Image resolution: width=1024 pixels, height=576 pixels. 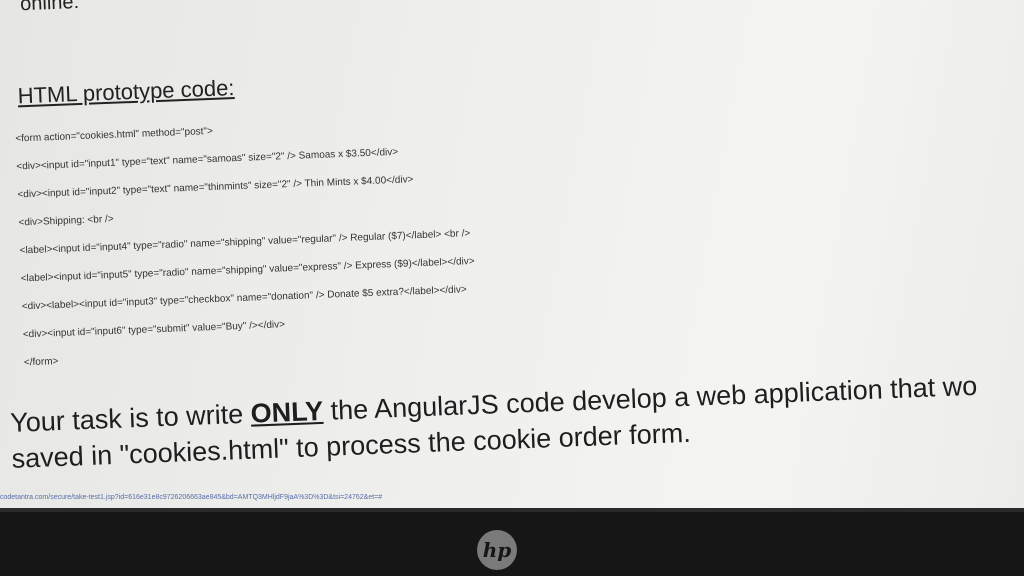 What do you see at coordinates (66, 221) in the screenshot?
I see `code-line-shipping: <div>Shipping: <br />` at bounding box center [66, 221].